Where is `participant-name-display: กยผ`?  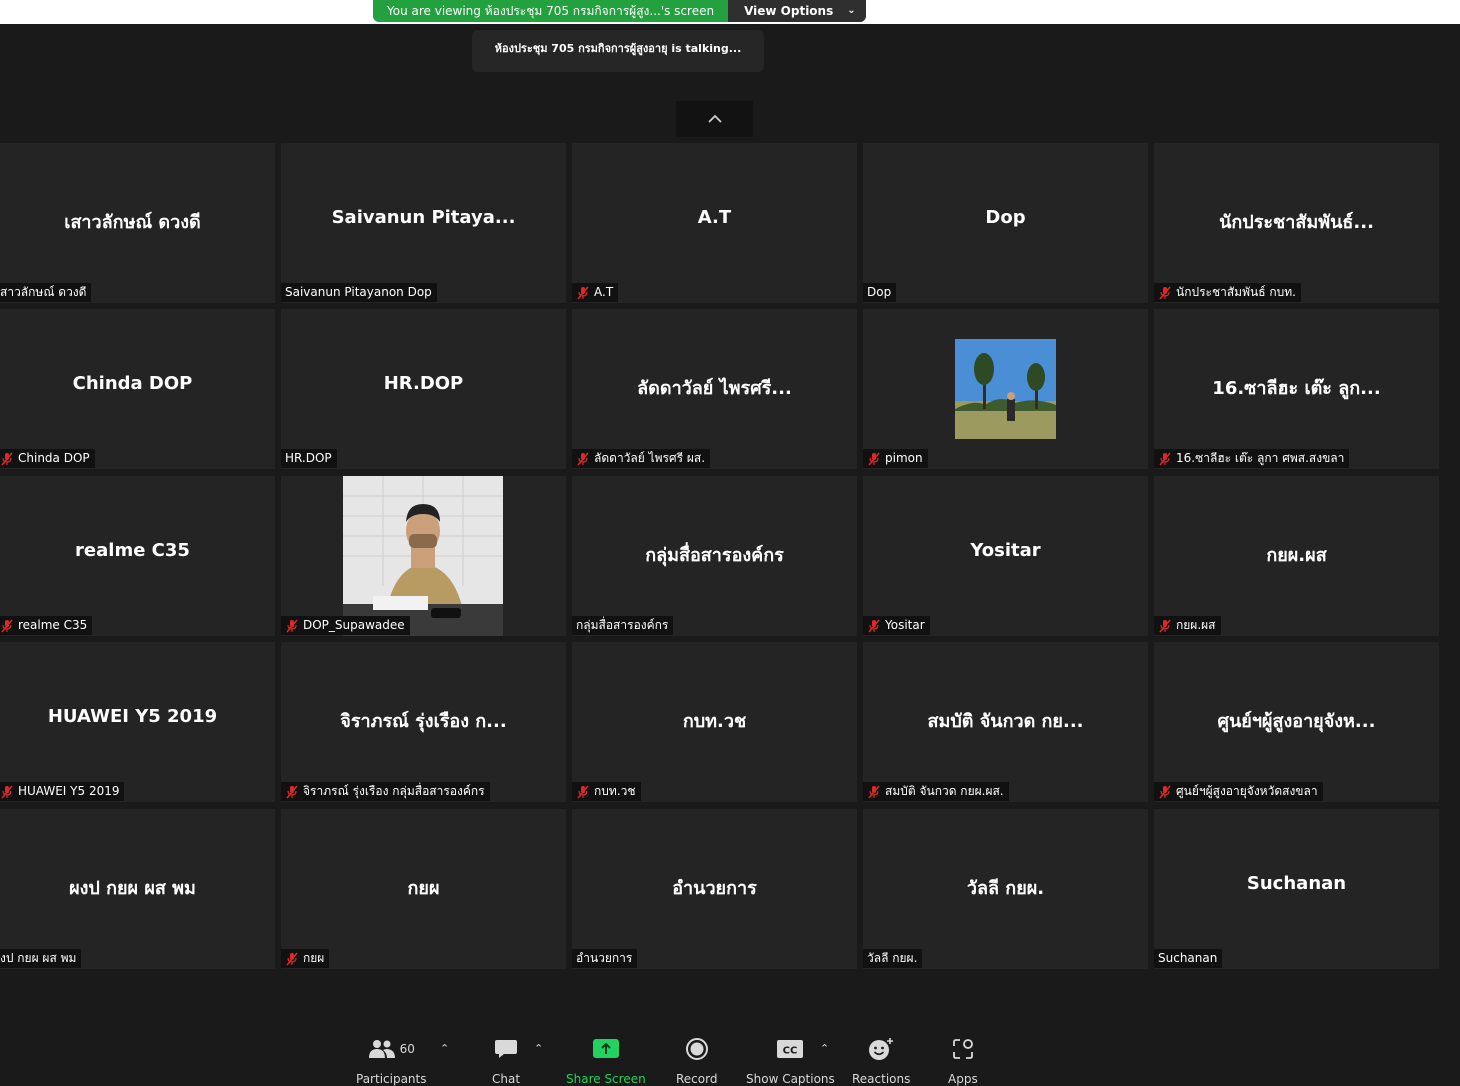
participant-name-display: กยผ is located at coordinates (423, 888).